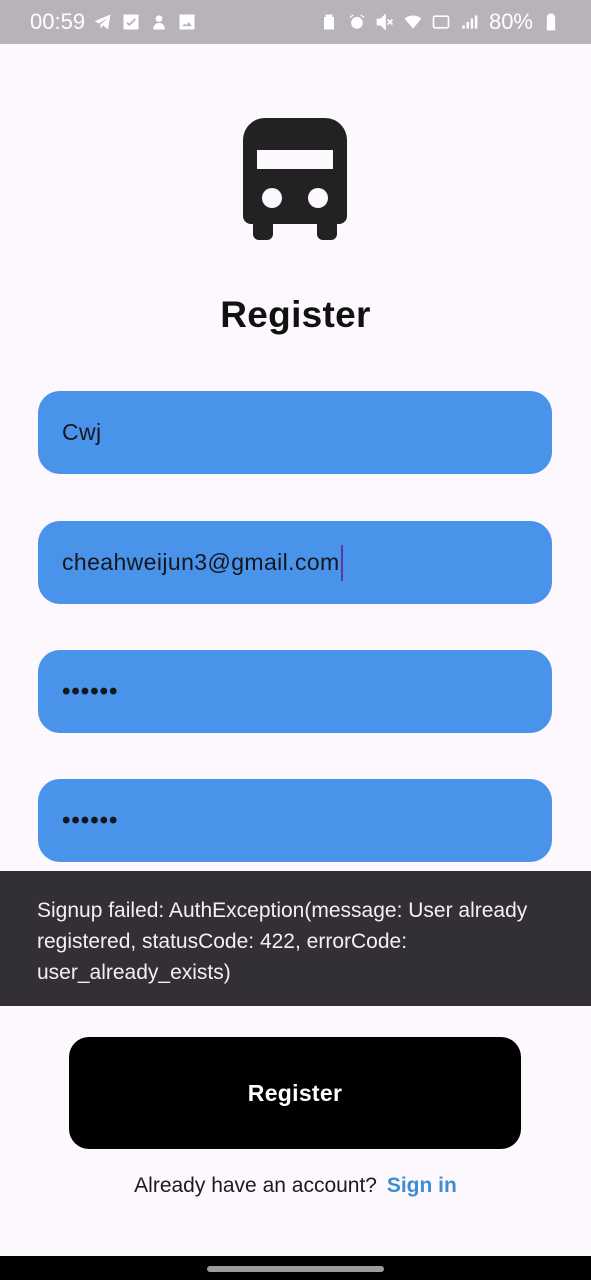  Describe the element at coordinates (469, 22) in the screenshot. I see `signal-icon` at that location.